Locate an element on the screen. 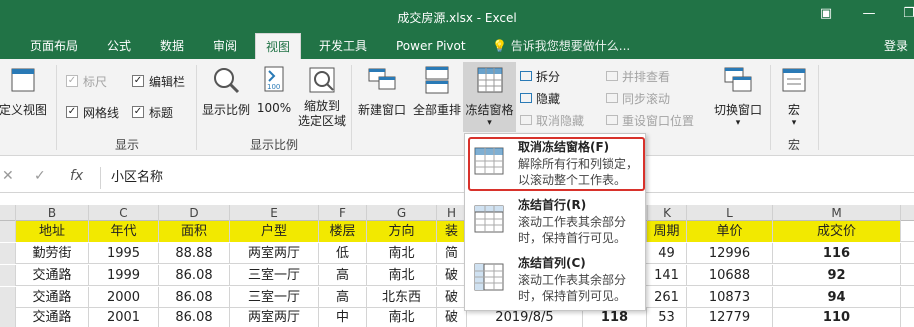  header-cell: 装 is located at coordinates (452, 231).